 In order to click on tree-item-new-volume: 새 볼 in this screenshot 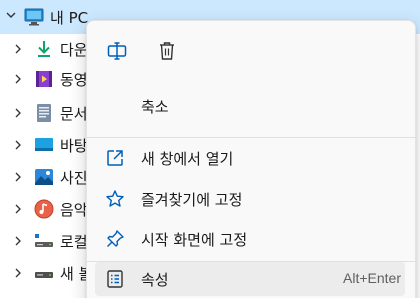, I will do `click(50, 273)`.